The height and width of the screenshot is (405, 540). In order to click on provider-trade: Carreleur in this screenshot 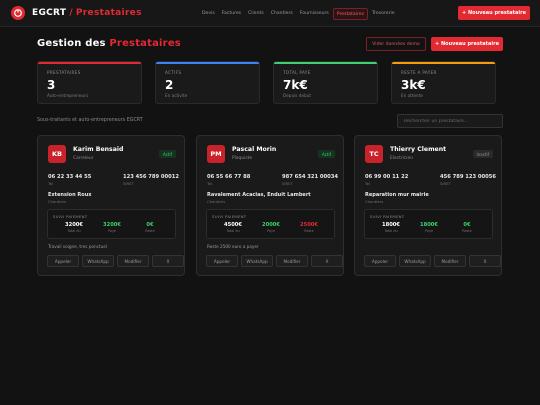, I will do `click(83, 158)`.